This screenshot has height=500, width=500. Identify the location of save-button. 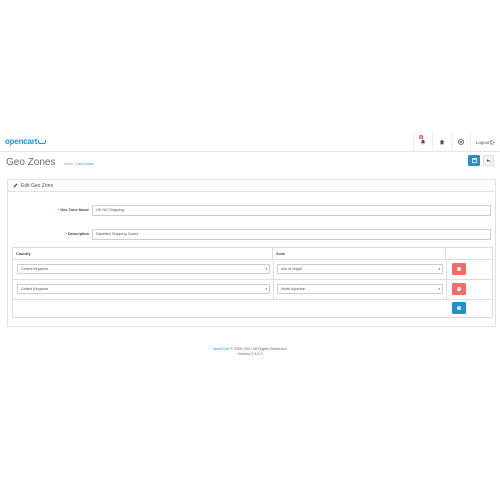
(474, 160).